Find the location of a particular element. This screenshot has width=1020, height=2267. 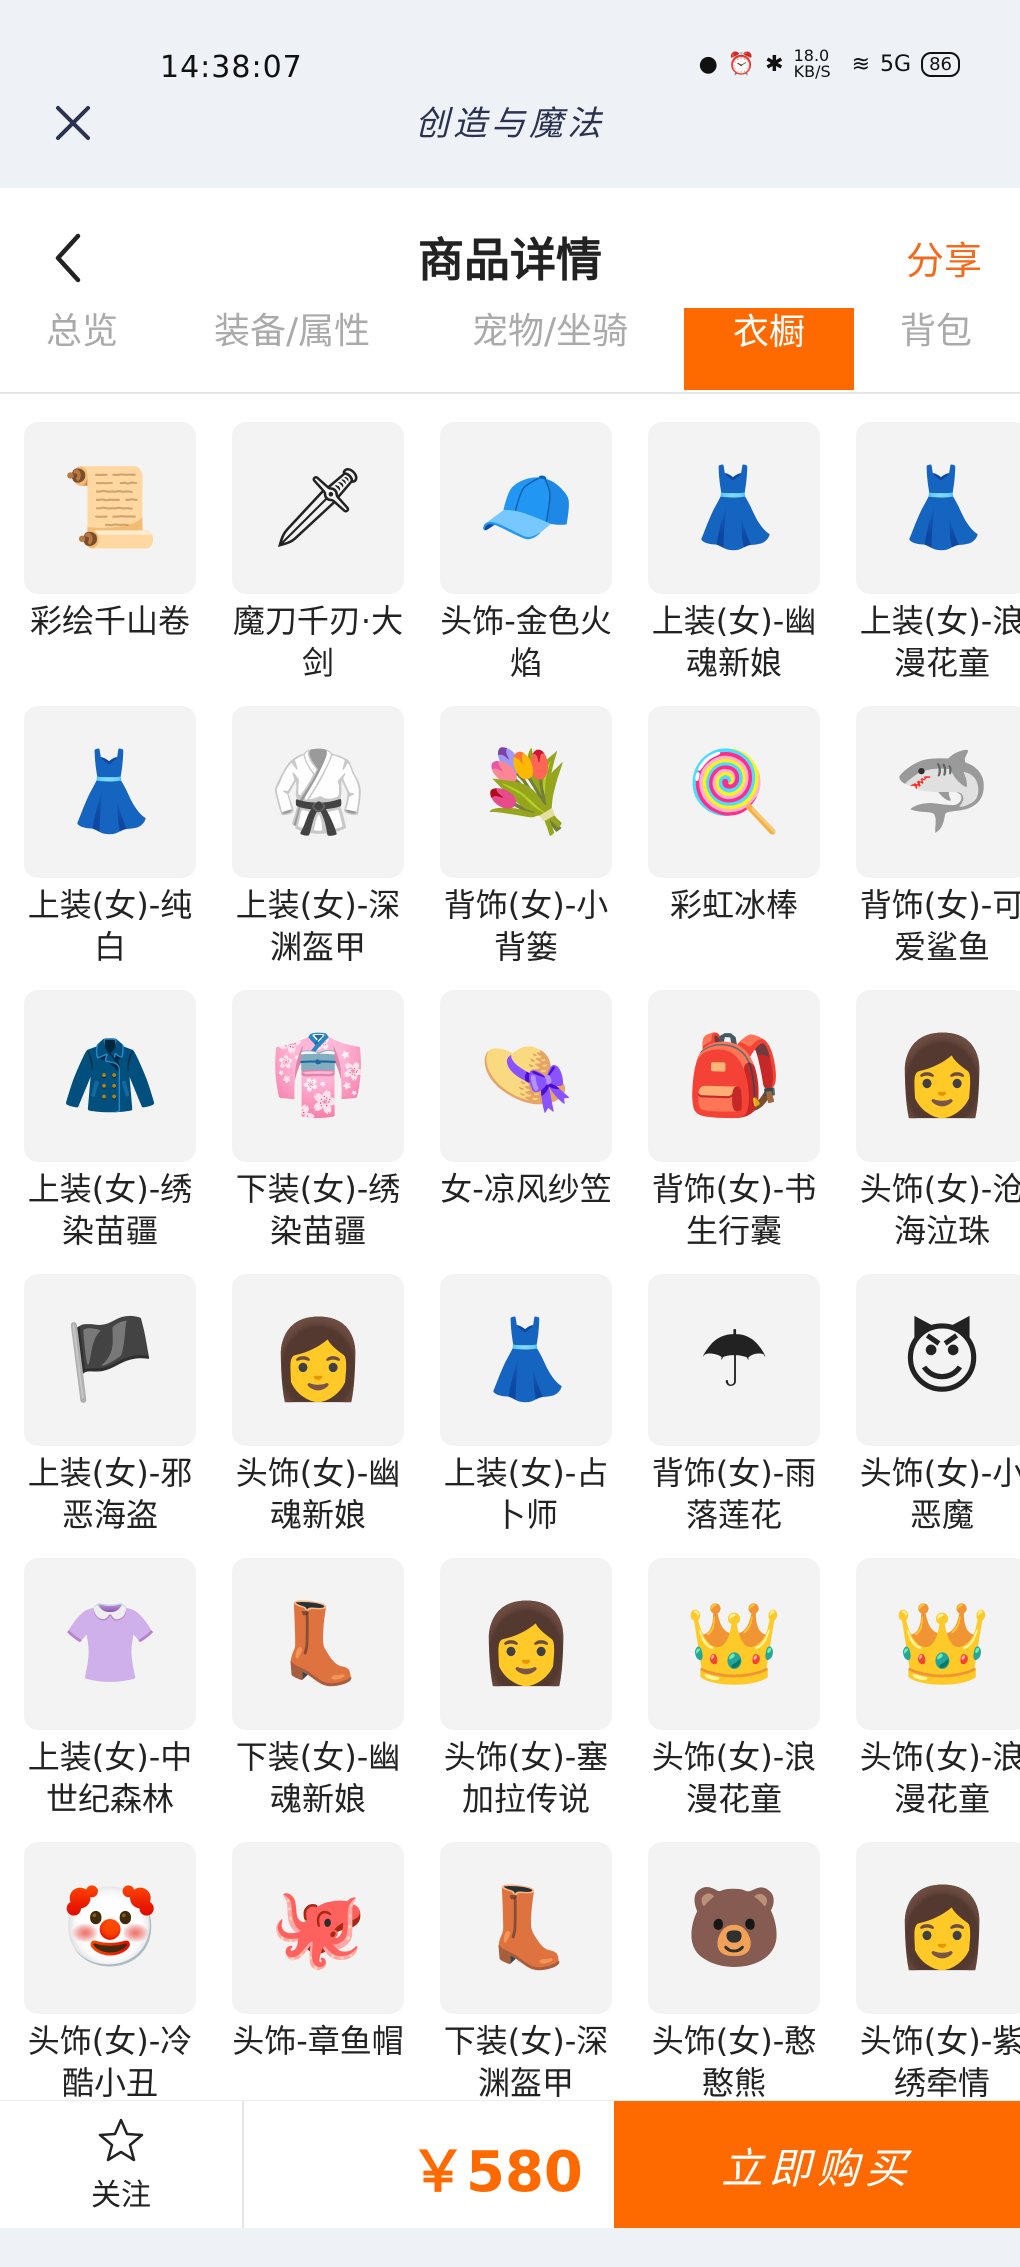

wardrobe-item: 👢 下装(女)-幽魂新娘 is located at coordinates (318, 1700).